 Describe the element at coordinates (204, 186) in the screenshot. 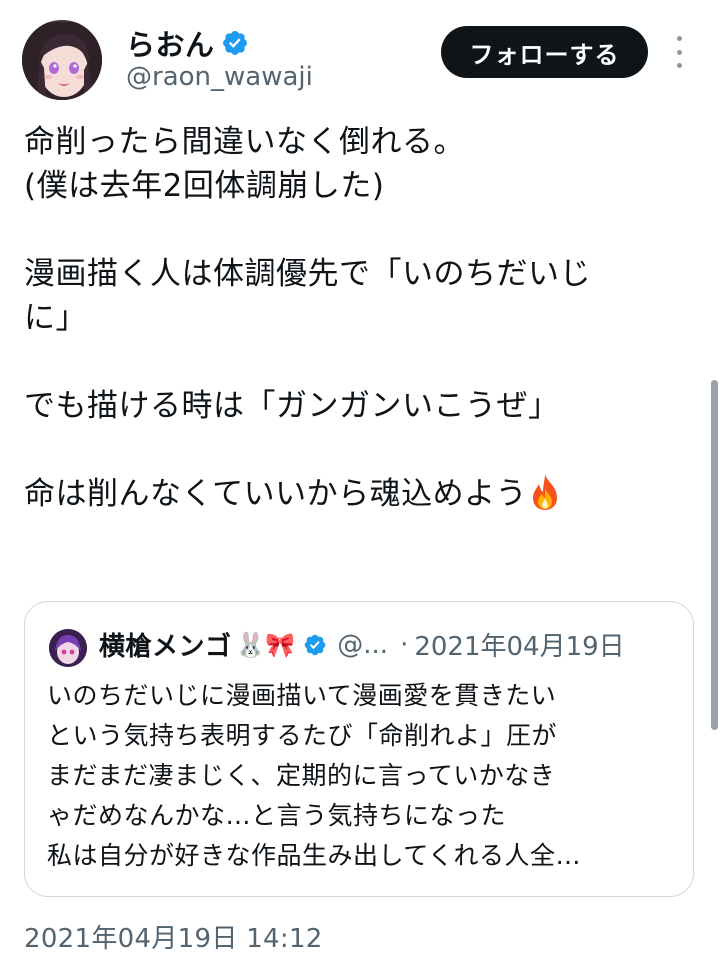

I see `tweet-line: (僕は去年2回体調崩した)` at that location.